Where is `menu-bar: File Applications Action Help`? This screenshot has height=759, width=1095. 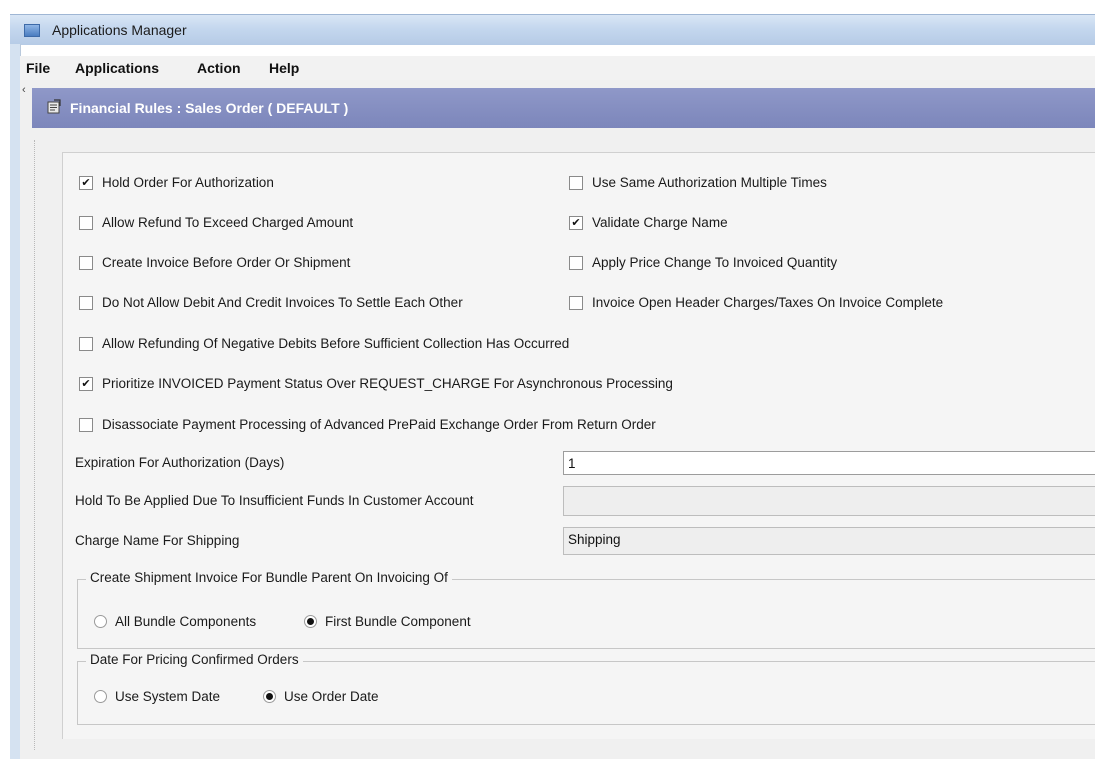
menu-bar: File Applications Action Help is located at coordinates (557, 68).